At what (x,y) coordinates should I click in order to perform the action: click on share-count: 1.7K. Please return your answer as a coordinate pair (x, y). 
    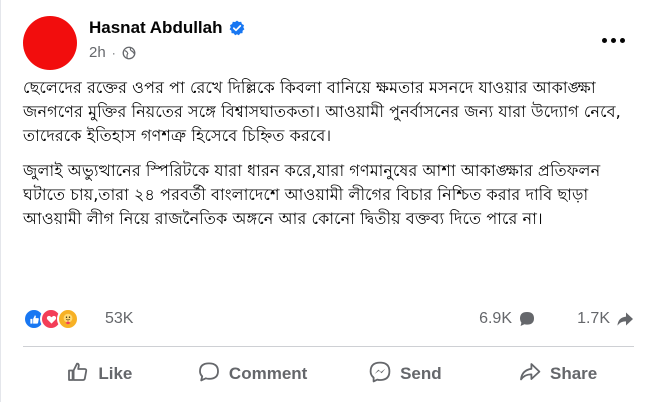
    Looking at the image, I should click on (593, 318).